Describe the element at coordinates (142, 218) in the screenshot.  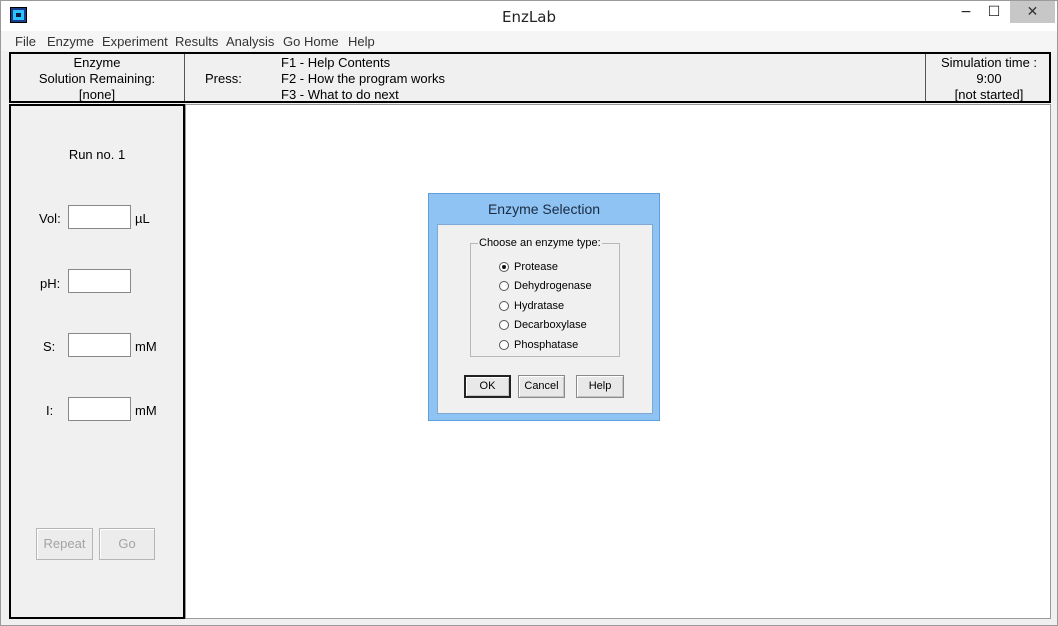
I see `vol-unit: µL` at that location.